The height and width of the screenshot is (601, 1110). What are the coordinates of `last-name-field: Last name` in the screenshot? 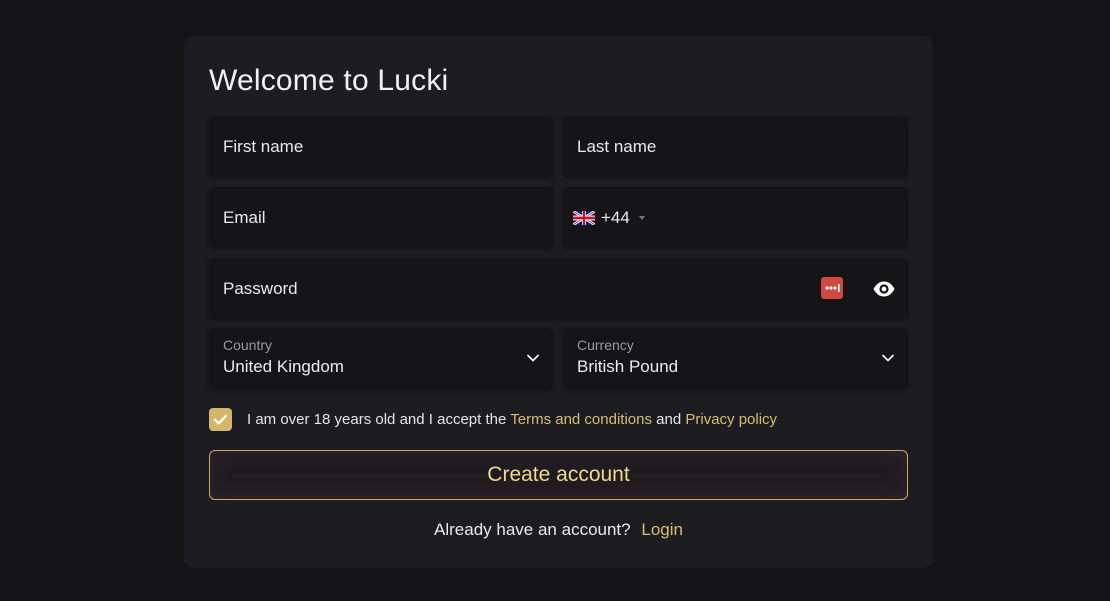 It's located at (735, 146).